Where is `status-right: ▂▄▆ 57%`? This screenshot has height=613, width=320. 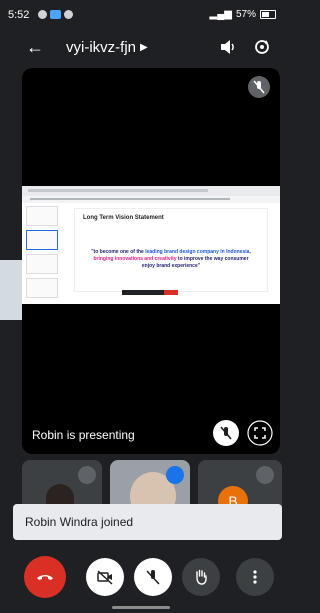
status-right: ▂▄▆ 57% is located at coordinates (243, 14).